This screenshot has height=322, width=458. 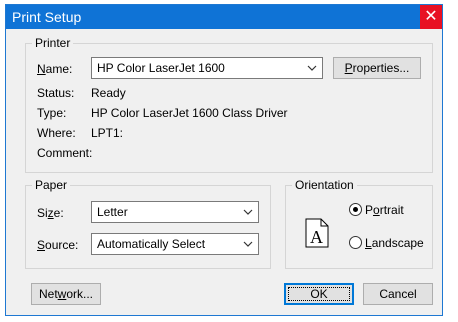 I want to click on window-title: Print Setup, so click(x=47, y=17).